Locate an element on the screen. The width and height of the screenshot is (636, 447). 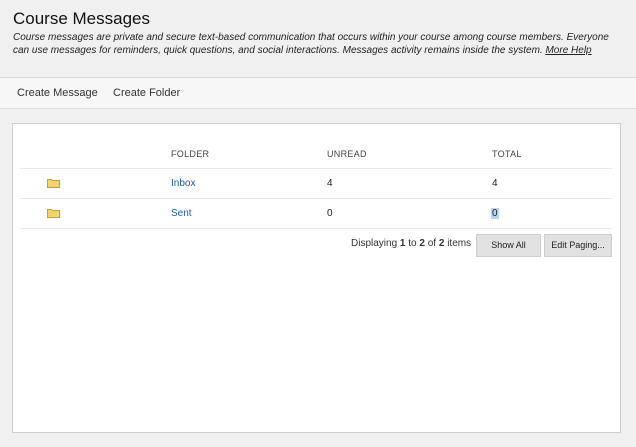
page-title: Course Messages is located at coordinates (82, 18).